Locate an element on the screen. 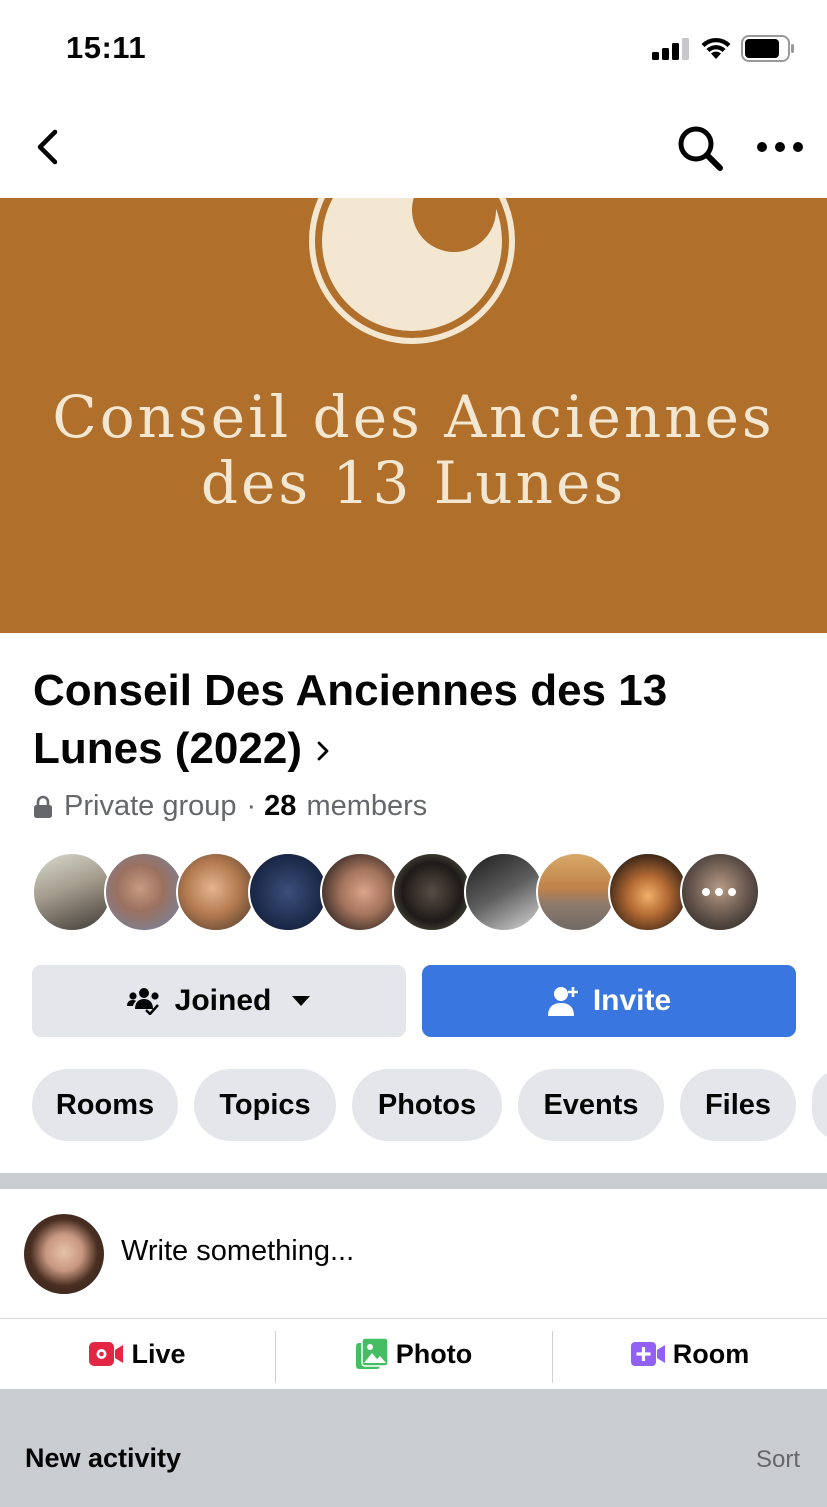 The width and height of the screenshot is (827, 1507). status-bar: 15:11 is located at coordinates (413, 48).